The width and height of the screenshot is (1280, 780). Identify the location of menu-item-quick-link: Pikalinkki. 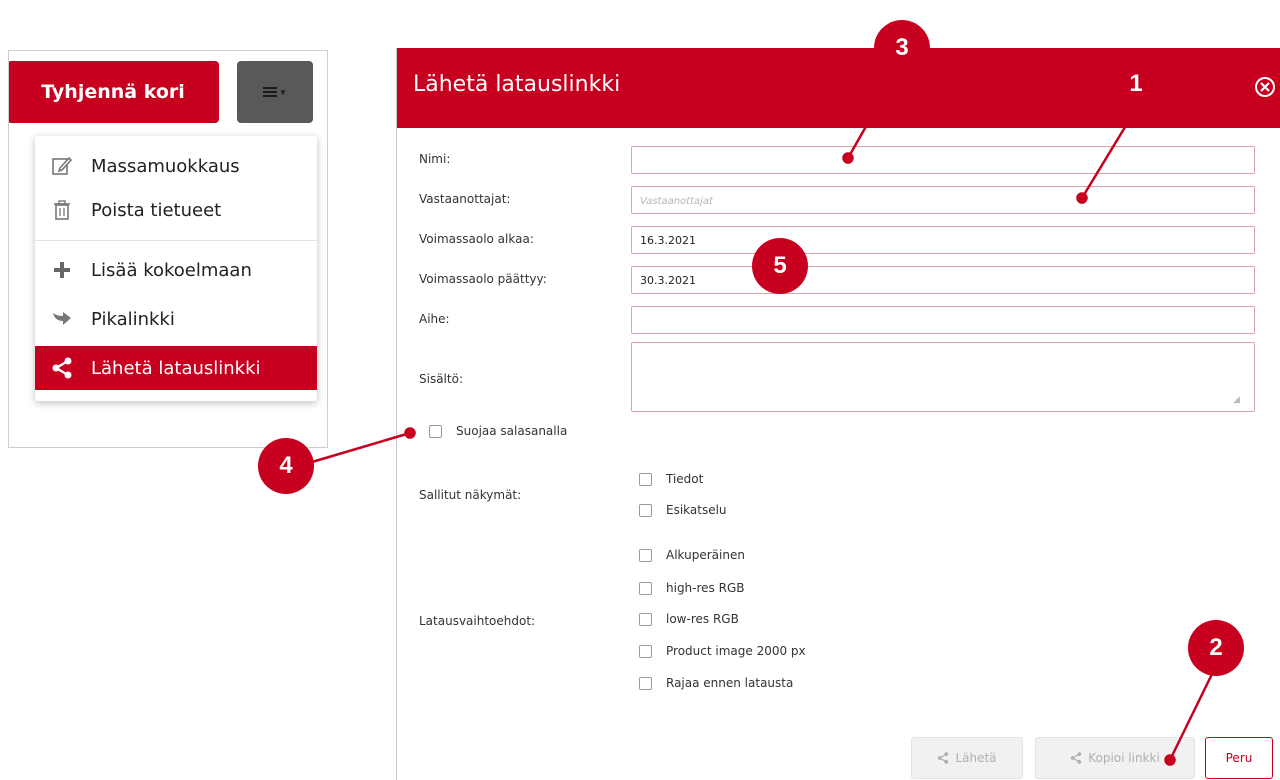
(176, 319).